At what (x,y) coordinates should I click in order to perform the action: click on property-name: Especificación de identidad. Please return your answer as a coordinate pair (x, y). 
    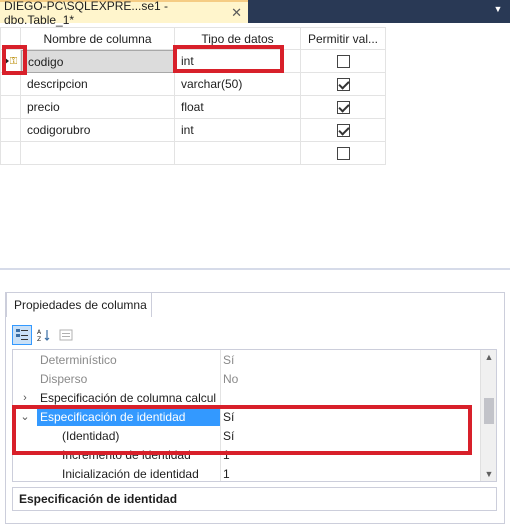
    Looking at the image, I should click on (129, 416).